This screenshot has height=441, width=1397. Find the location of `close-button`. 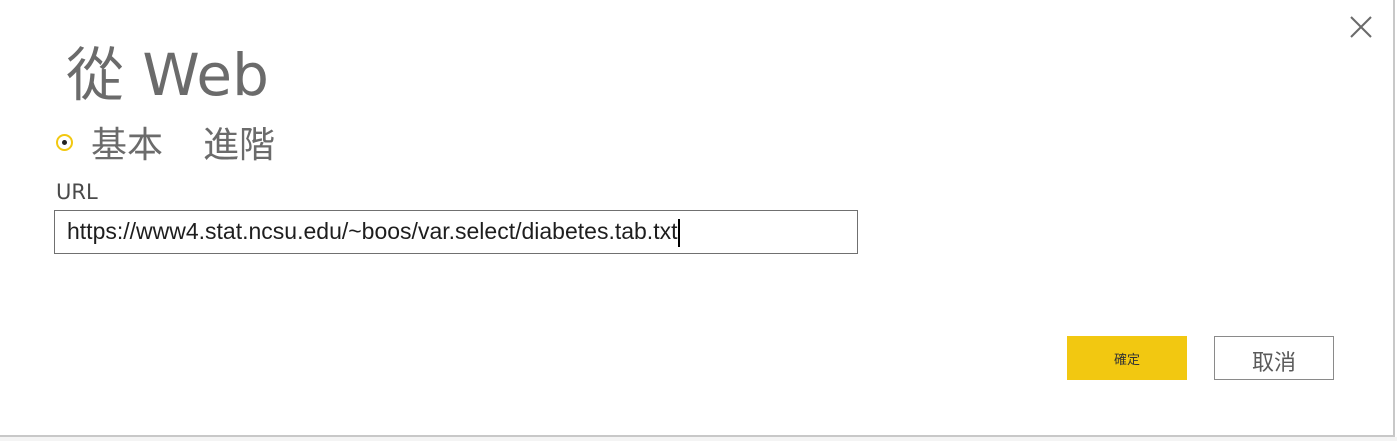

close-button is located at coordinates (1361, 27).